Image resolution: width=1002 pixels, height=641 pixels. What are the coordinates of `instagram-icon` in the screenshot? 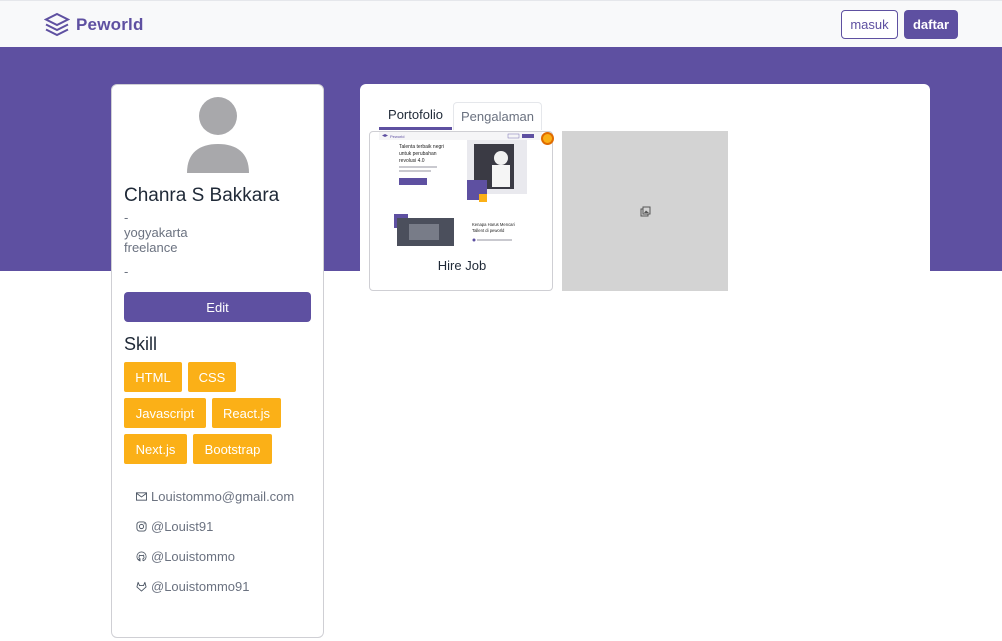 It's located at (141, 526).